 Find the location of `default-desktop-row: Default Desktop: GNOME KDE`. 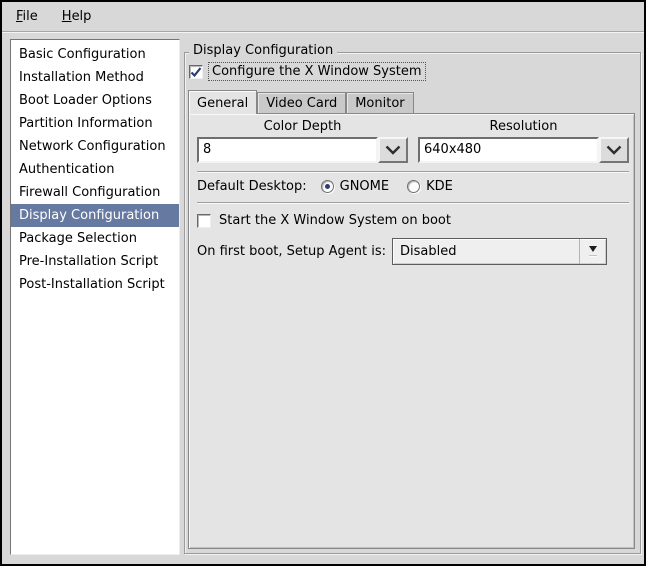

default-desktop-row: Default Desktop: GNOME KDE is located at coordinates (413, 186).